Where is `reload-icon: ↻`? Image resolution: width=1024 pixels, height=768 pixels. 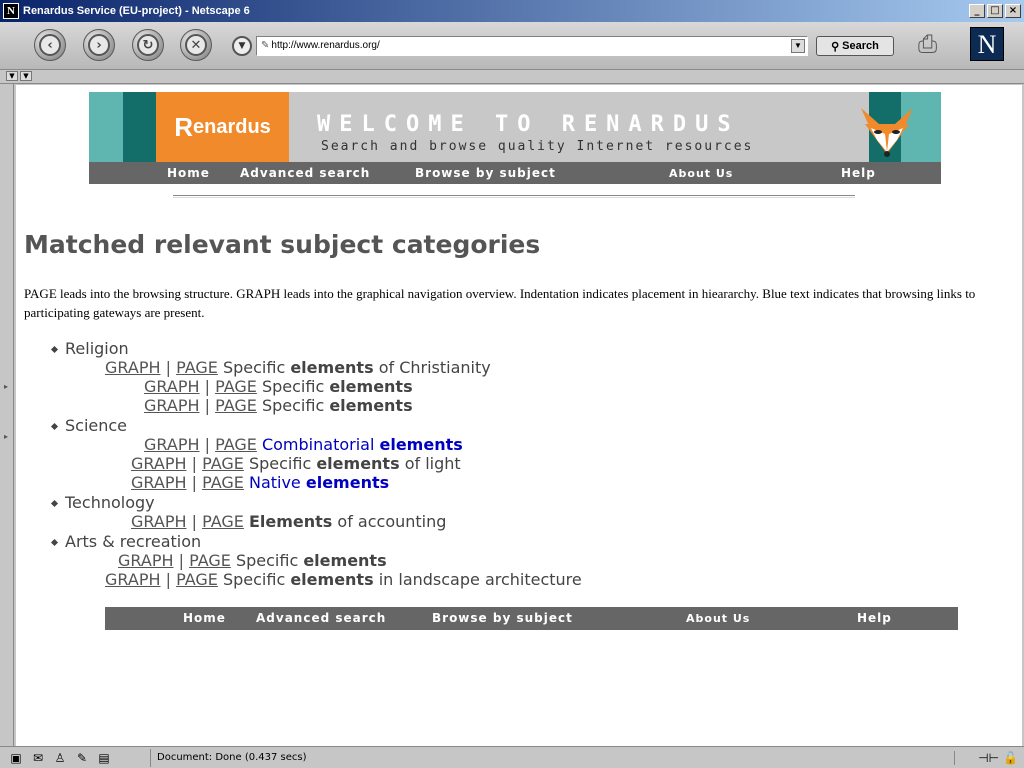
reload-icon: ↻ is located at coordinates (148, 45).